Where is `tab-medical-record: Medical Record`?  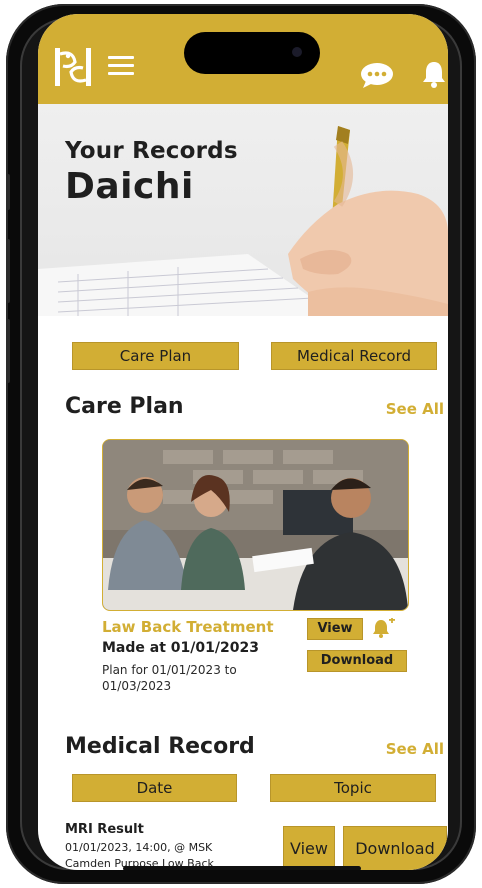 tab-medical-record: Medical Record is located at coordinates (354, 356).